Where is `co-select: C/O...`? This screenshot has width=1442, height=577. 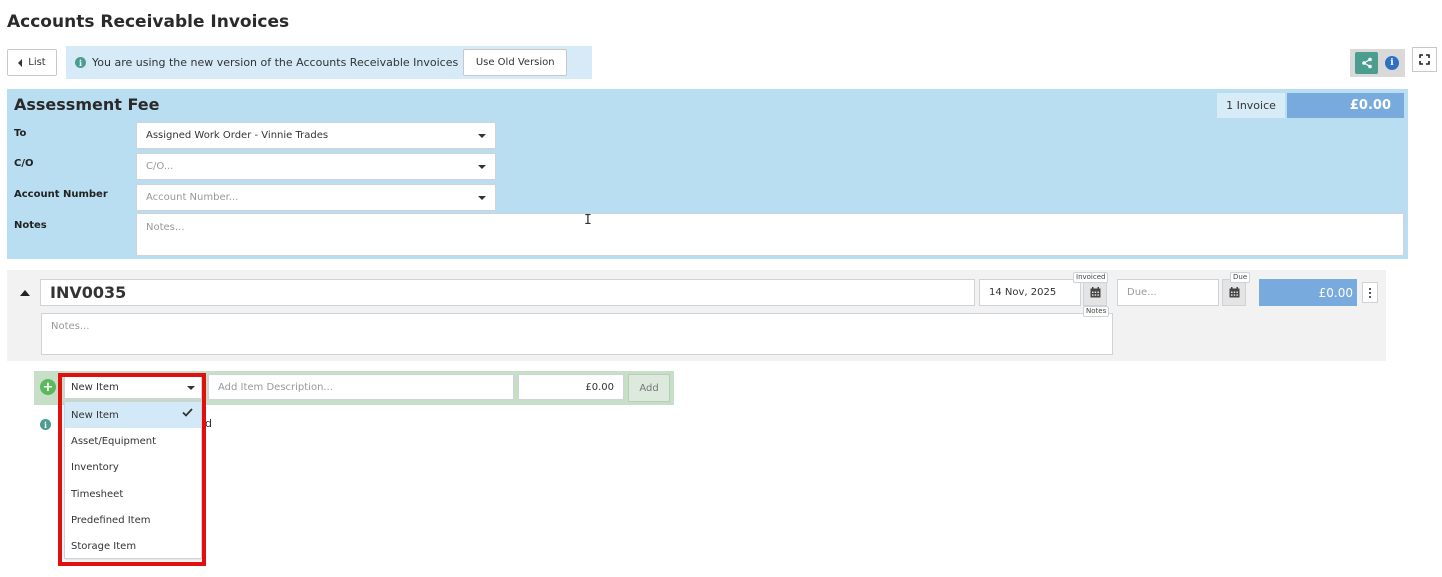
co-select: C/O... is located at coordinates (316, 166).